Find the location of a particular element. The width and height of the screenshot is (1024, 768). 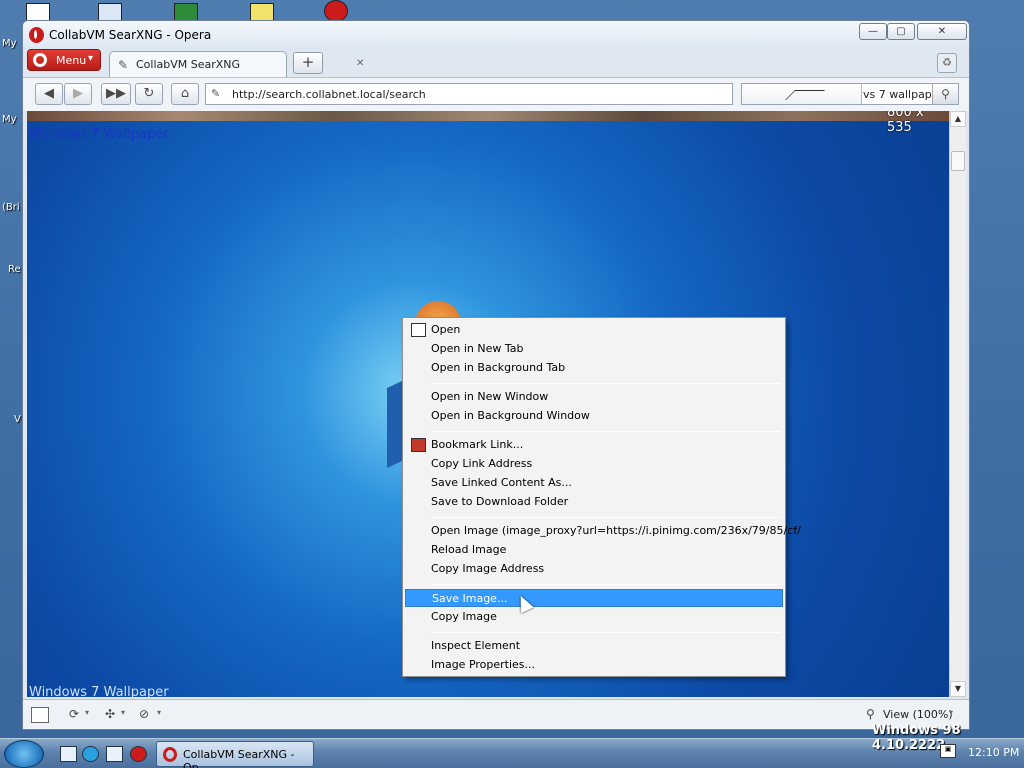

chevron-down-icon: ▾ is located at coordinates (91, 58).